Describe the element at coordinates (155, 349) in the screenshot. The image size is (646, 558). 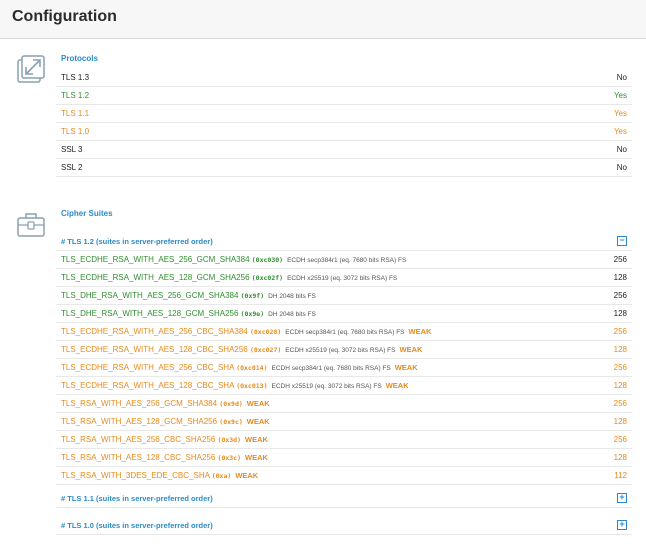
I see `cipher-suite-id: TLS_ECDHE_RSA_WITH_AES_128_CBC_SHA256` at that location.